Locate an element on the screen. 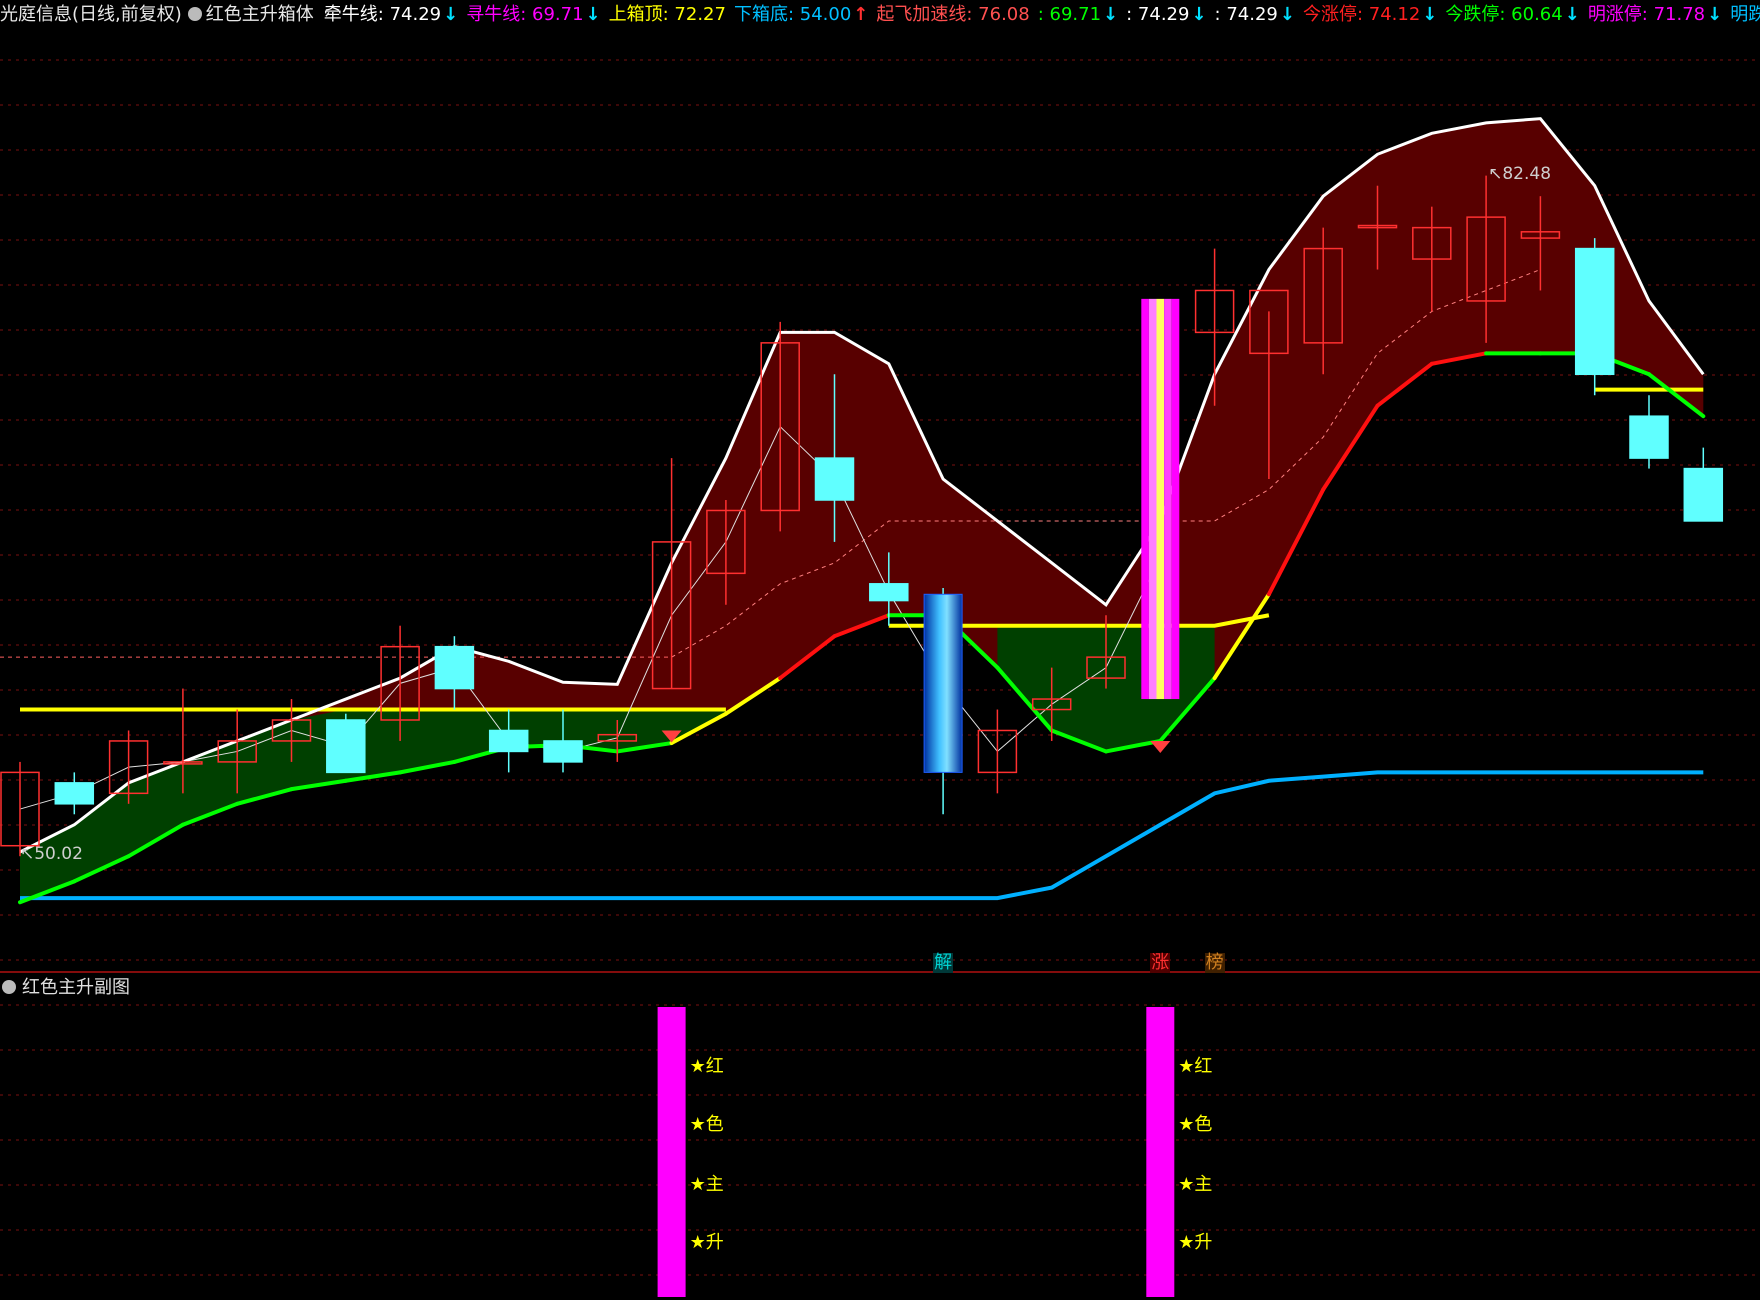  lower-fill-area is located at coordinates (373, 806).